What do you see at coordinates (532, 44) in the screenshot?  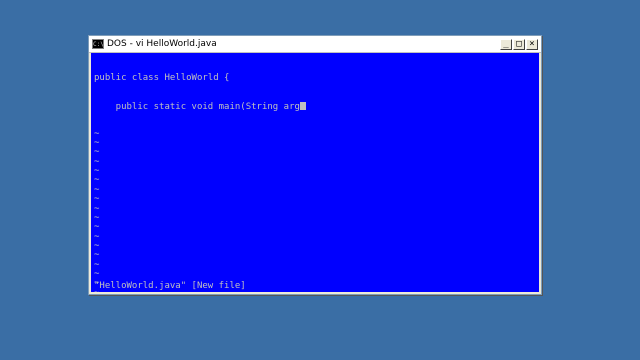 I see `close-button: ×` at bounding box center [532, 44].